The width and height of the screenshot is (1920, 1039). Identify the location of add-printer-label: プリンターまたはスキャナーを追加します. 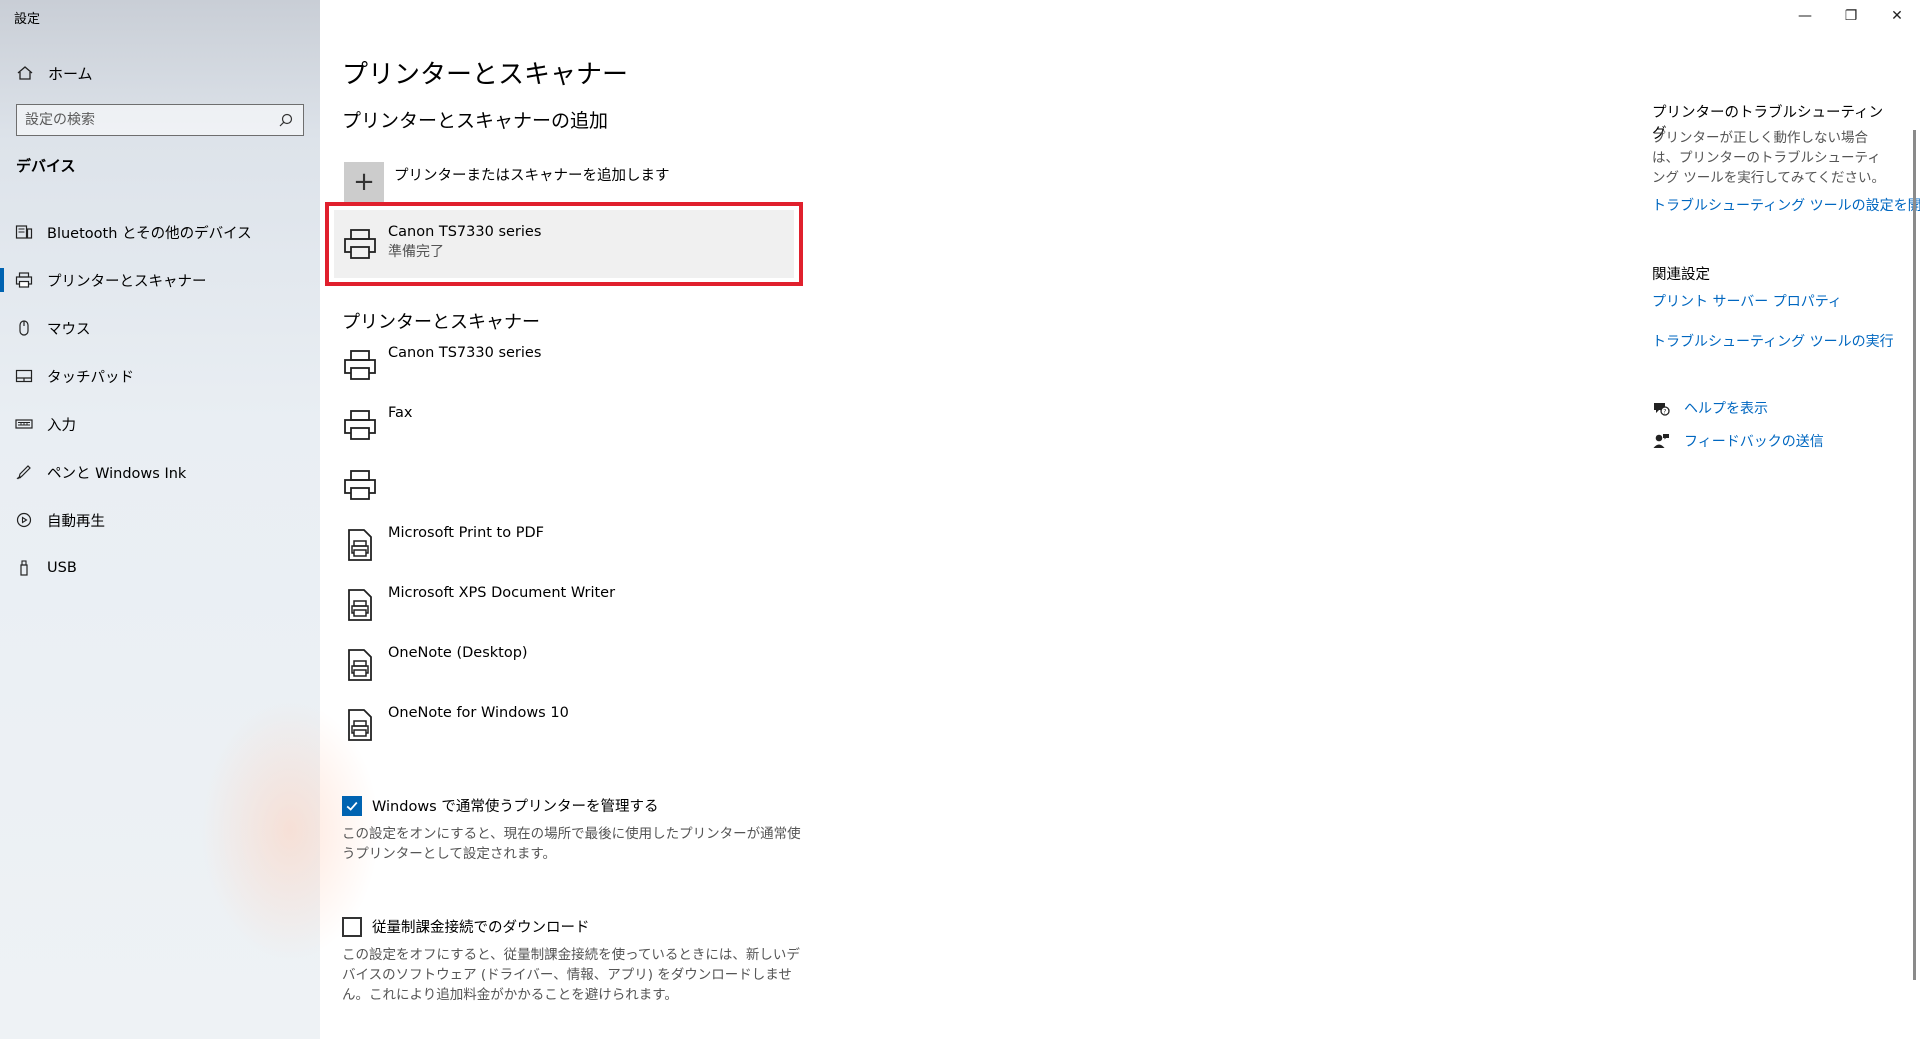
(532, 176).